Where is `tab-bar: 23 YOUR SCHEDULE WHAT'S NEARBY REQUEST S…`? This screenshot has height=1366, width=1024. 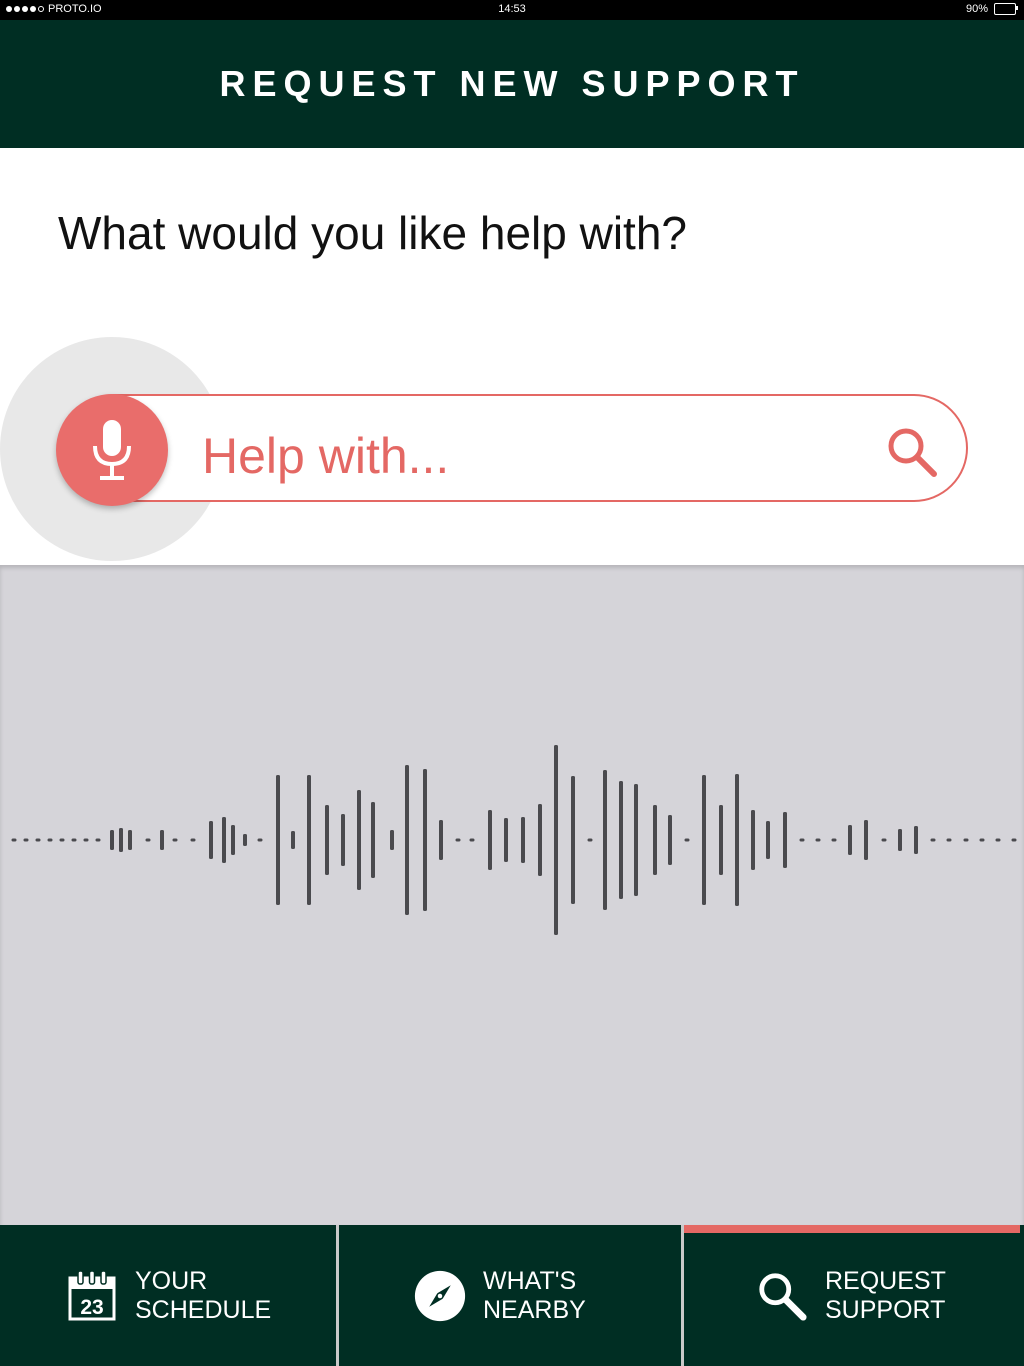
tab-bar: 23 YOUR SCHEDULE WHAT'S NEARBY REQUEST S… is located at coordinates (512, 1295).